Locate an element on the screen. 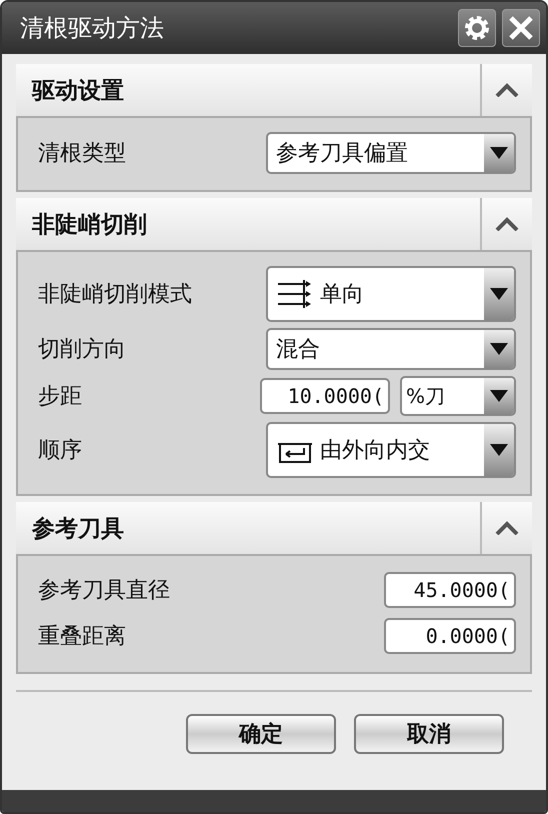  close-icon is located at coordinates (521, 28).